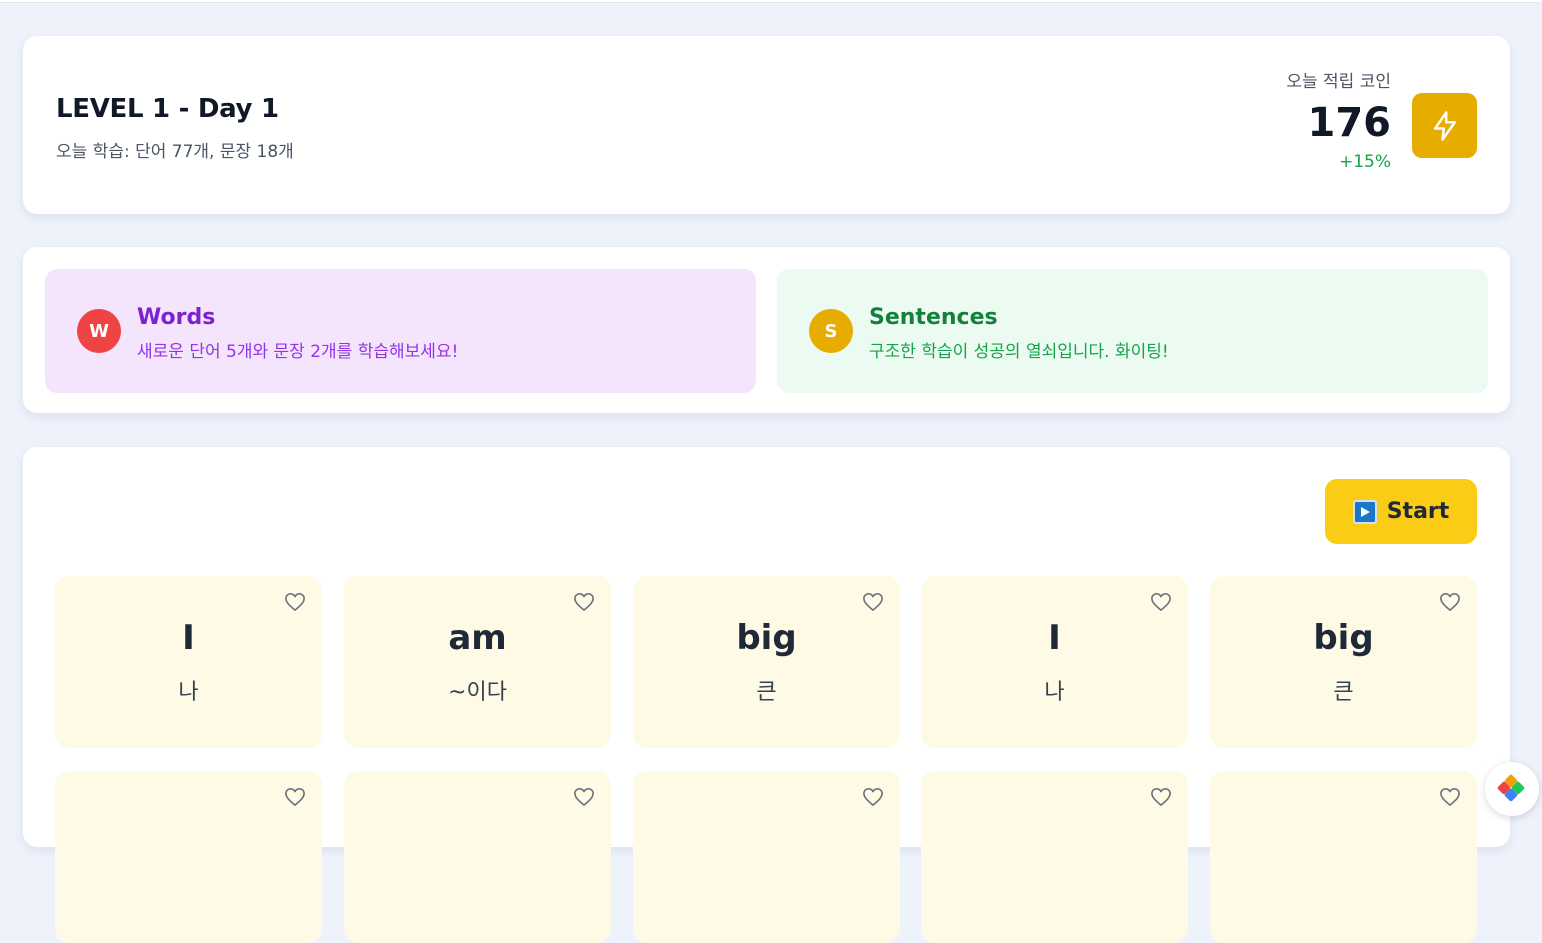 The height and width of the screenshot is (943, 1542). What do you see at coordinates (298, 352) in the screenshot?
I see `words-description: 새로운 단어 5개와 문장 2개를 학습해보세요!` at bounding box center [298, 352].